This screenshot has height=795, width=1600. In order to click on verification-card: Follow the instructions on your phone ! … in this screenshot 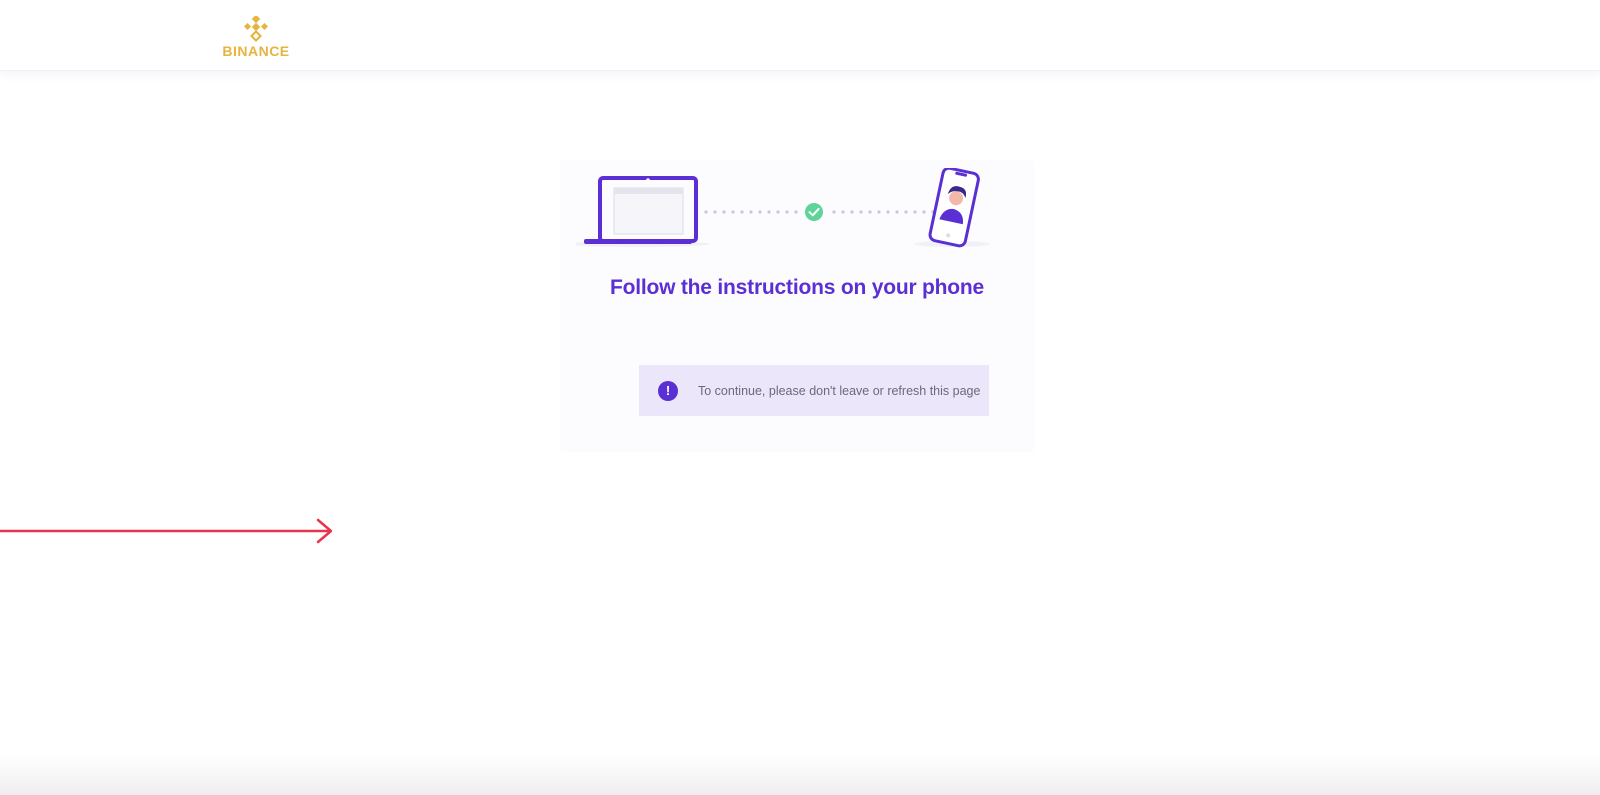, I will do `click(797, 306)`.